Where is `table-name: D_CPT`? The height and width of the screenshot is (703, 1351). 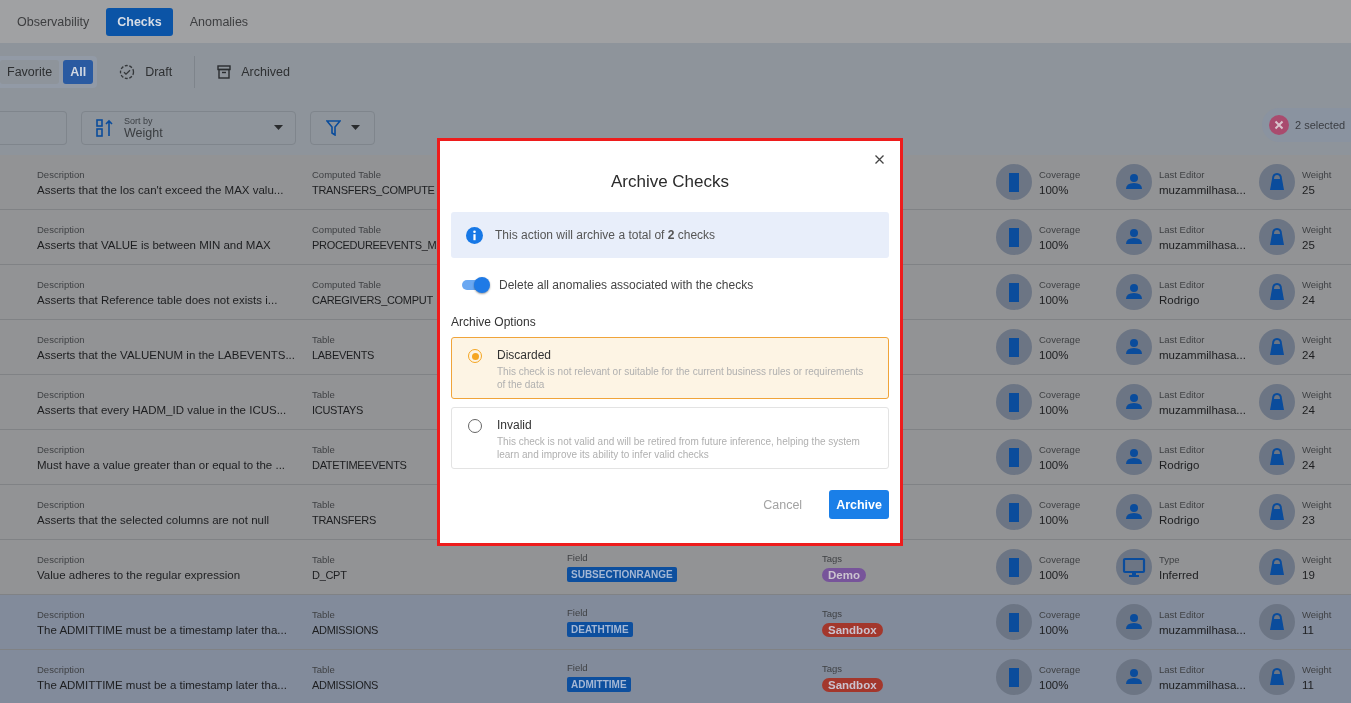 table-name: D_CPT is located at coordinates (329, 574).